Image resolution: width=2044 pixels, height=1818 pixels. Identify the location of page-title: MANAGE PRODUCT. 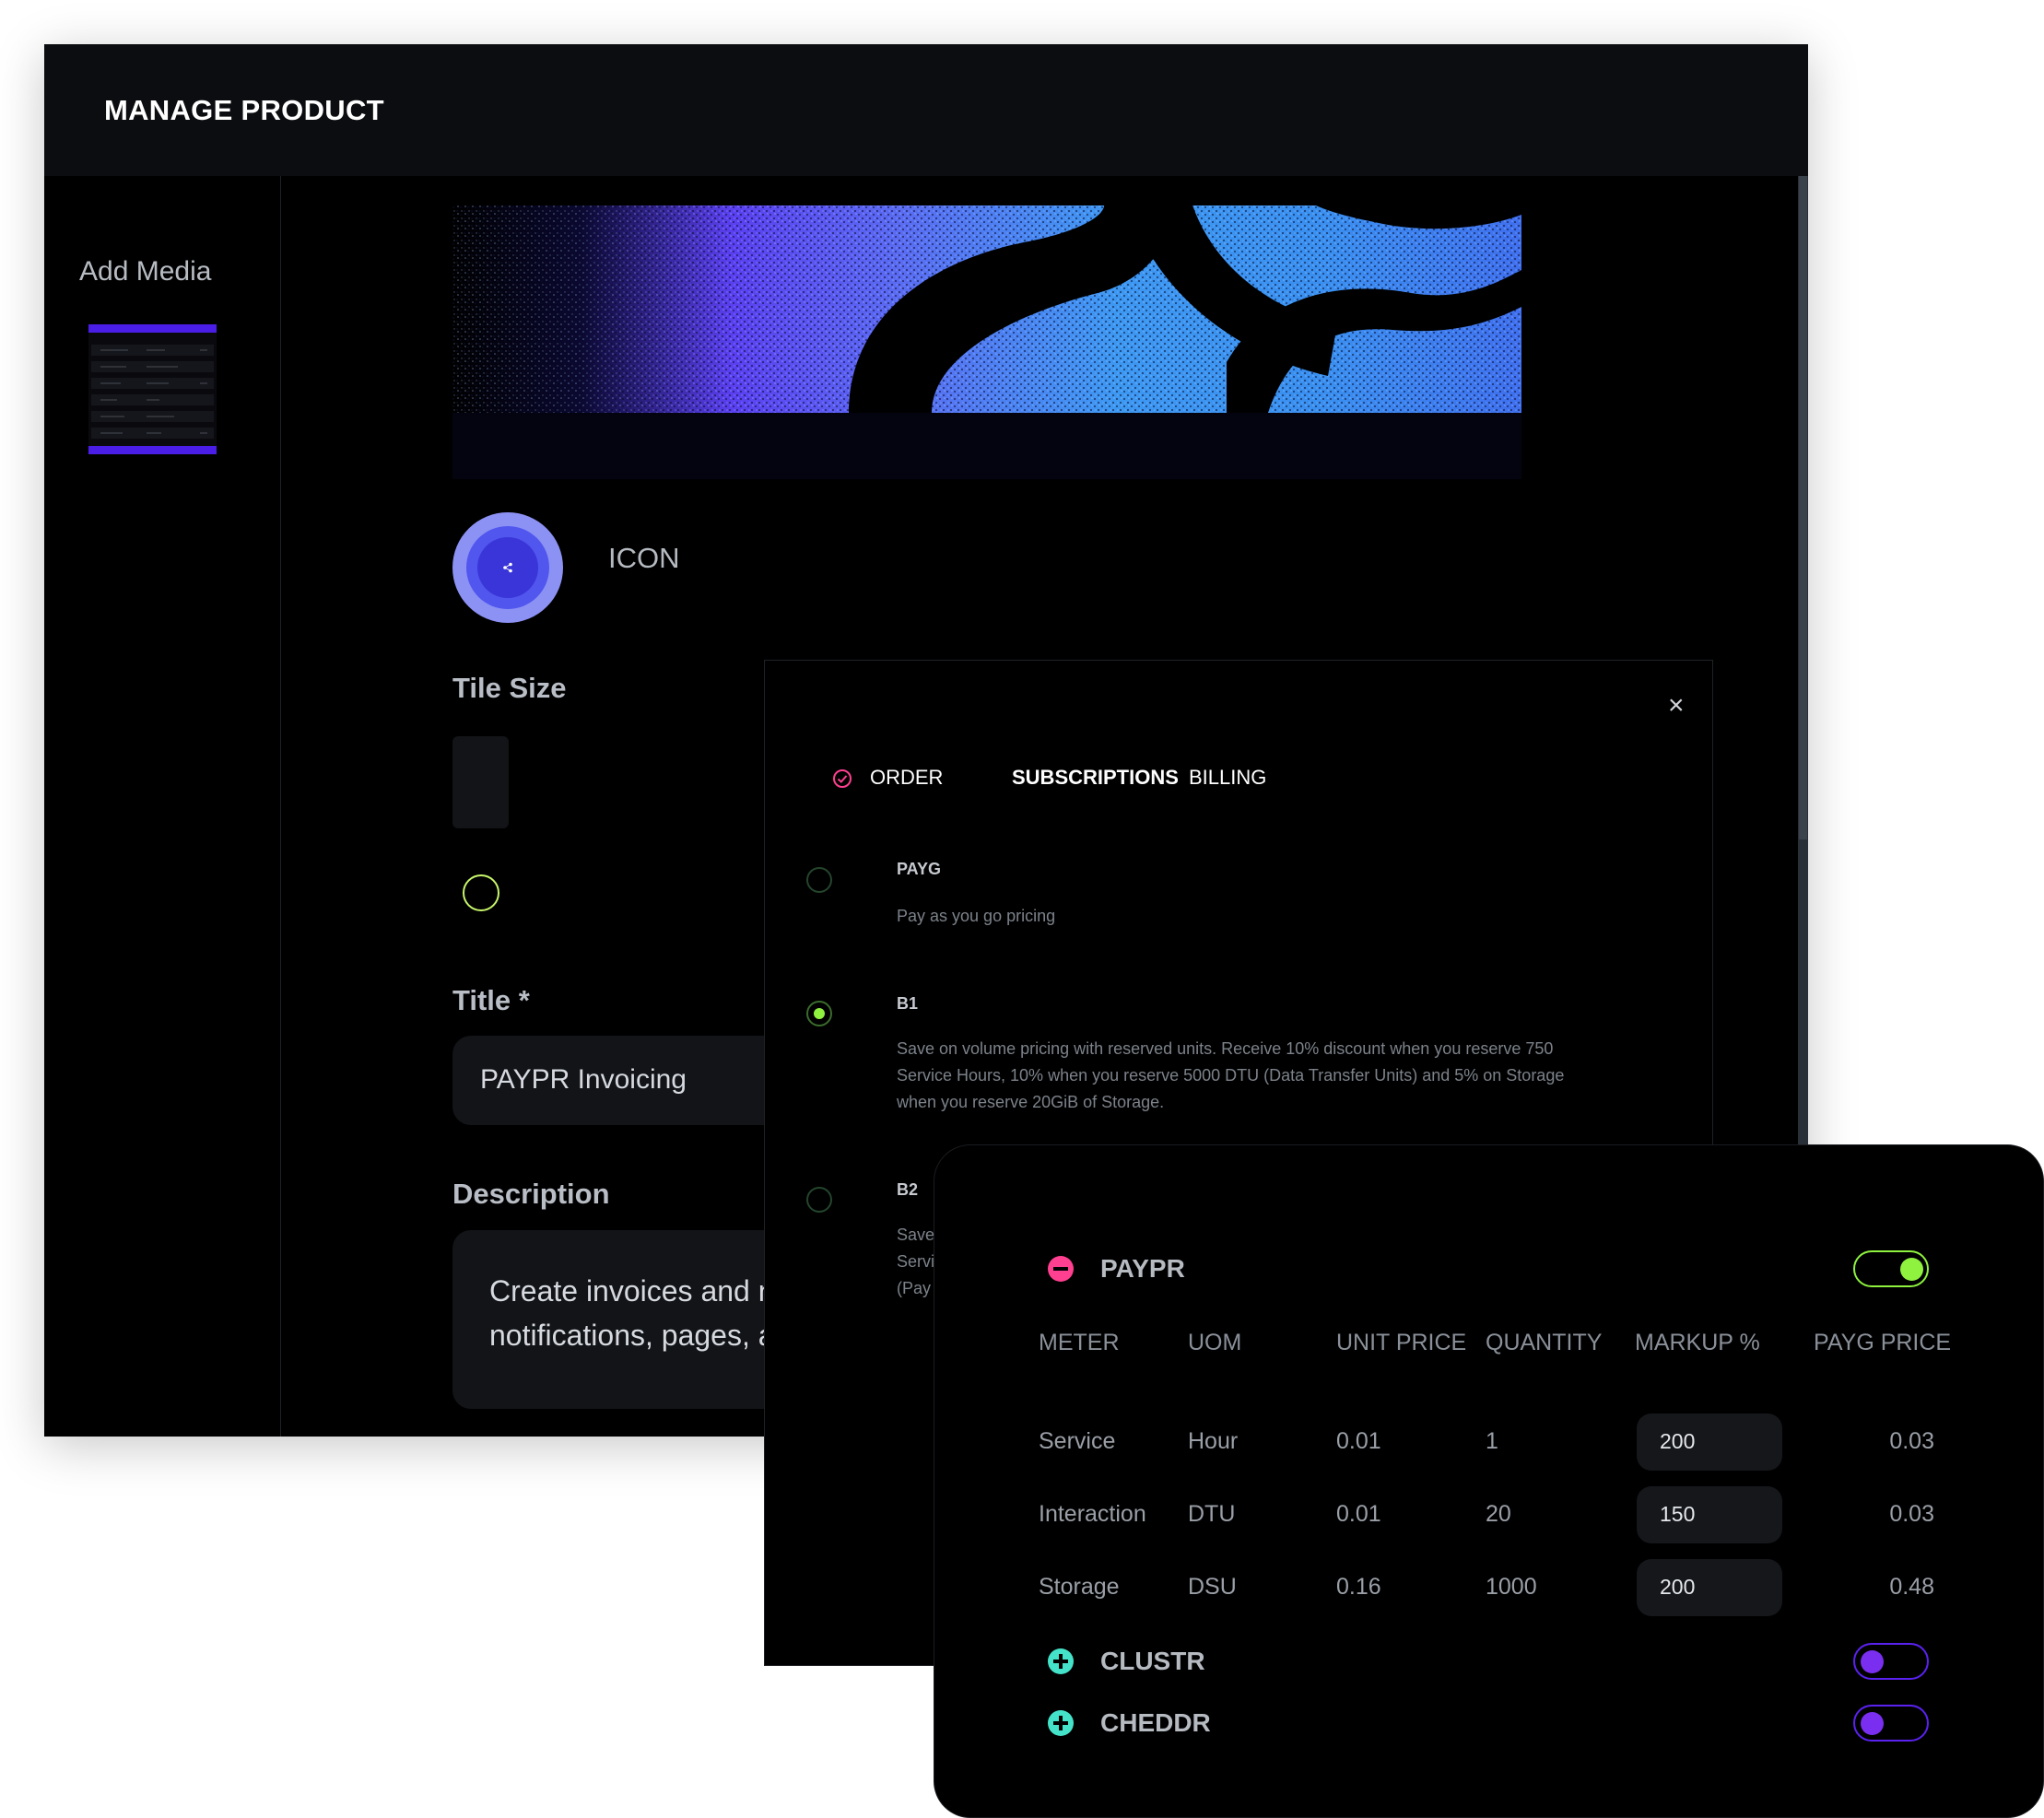
(244, 110).